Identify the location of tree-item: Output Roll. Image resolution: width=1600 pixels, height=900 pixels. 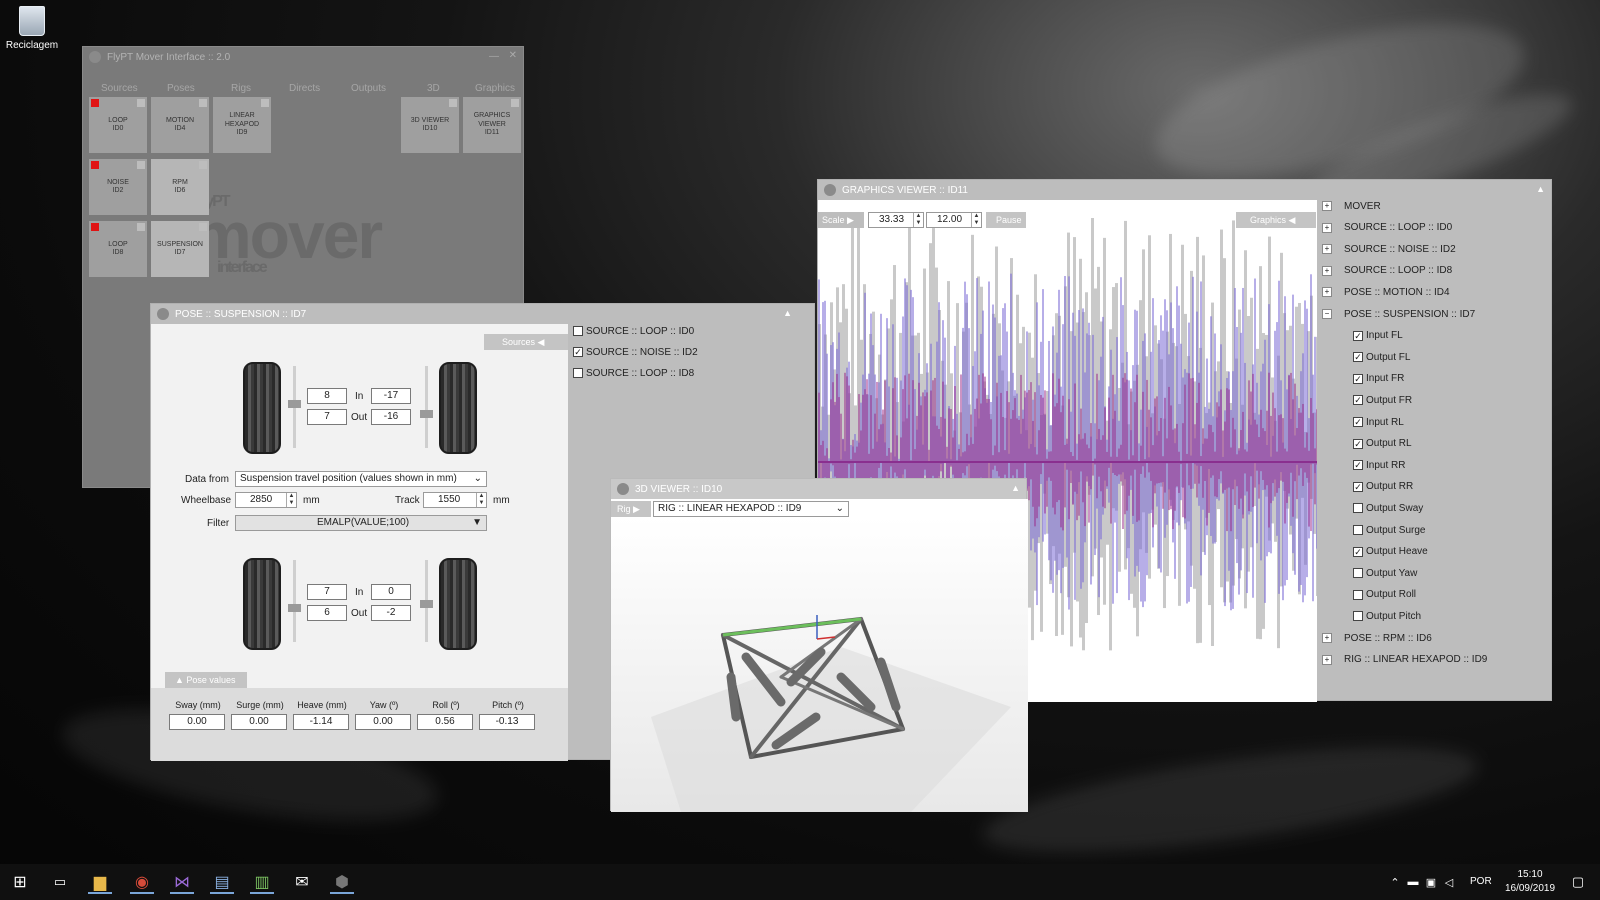
(1384, 595).